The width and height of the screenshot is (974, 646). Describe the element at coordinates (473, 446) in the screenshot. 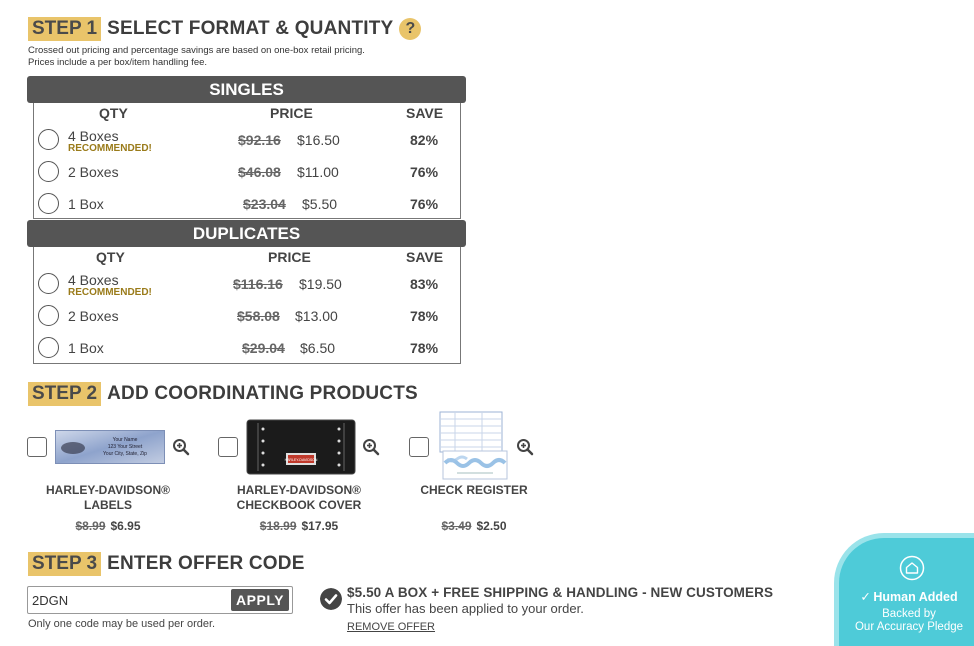

I see `check-register-image` at that location.